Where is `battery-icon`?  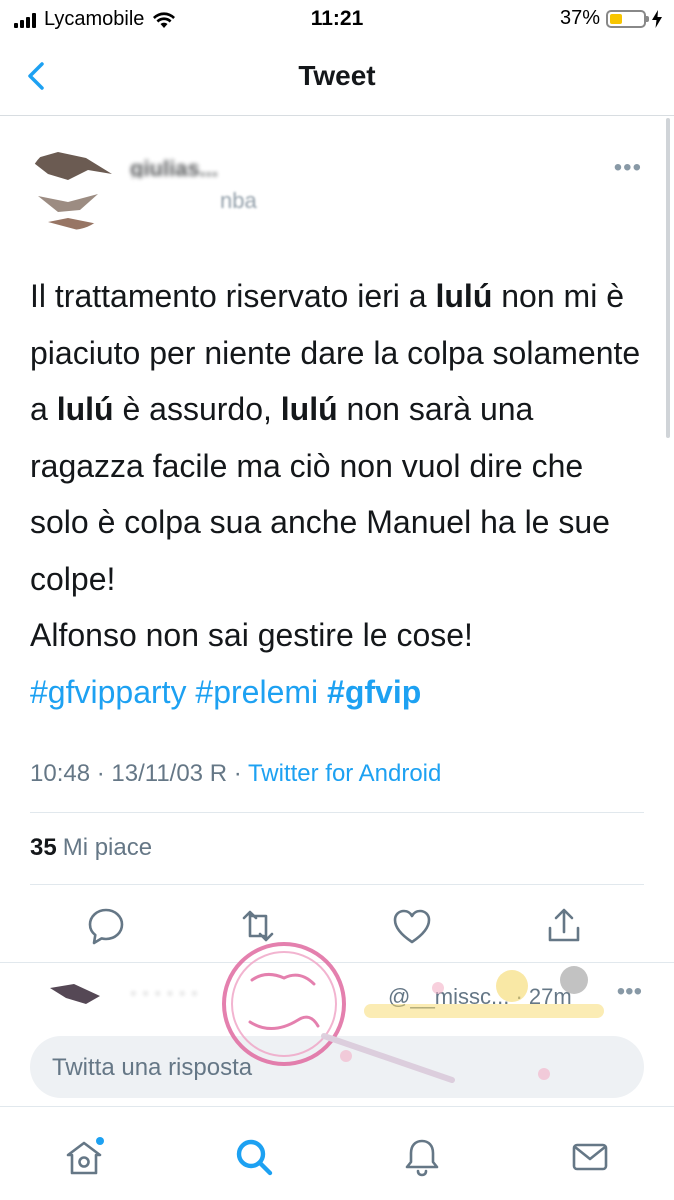 battery-icon is located at coordinates (627, 18).